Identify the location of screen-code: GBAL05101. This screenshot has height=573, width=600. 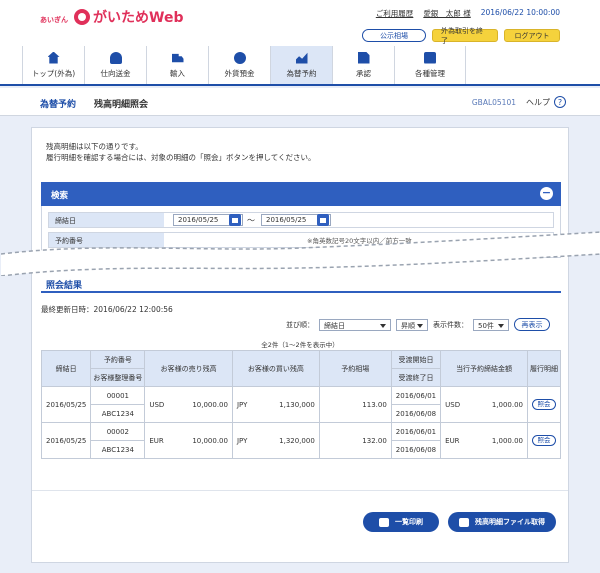
(493, 102).